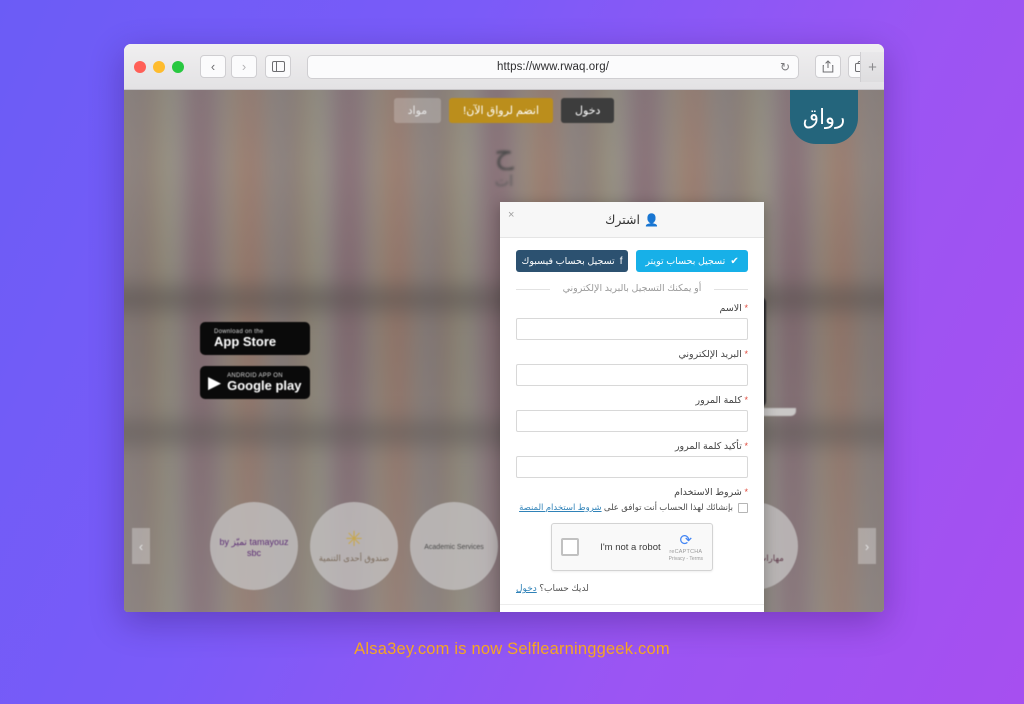 The width and height of the screenshot is (1024, 704). What do you see at coordinates (718, 400) in the screenshot?
I see `password-label-text: كلمة المرور` at bounding box center [718, 400].